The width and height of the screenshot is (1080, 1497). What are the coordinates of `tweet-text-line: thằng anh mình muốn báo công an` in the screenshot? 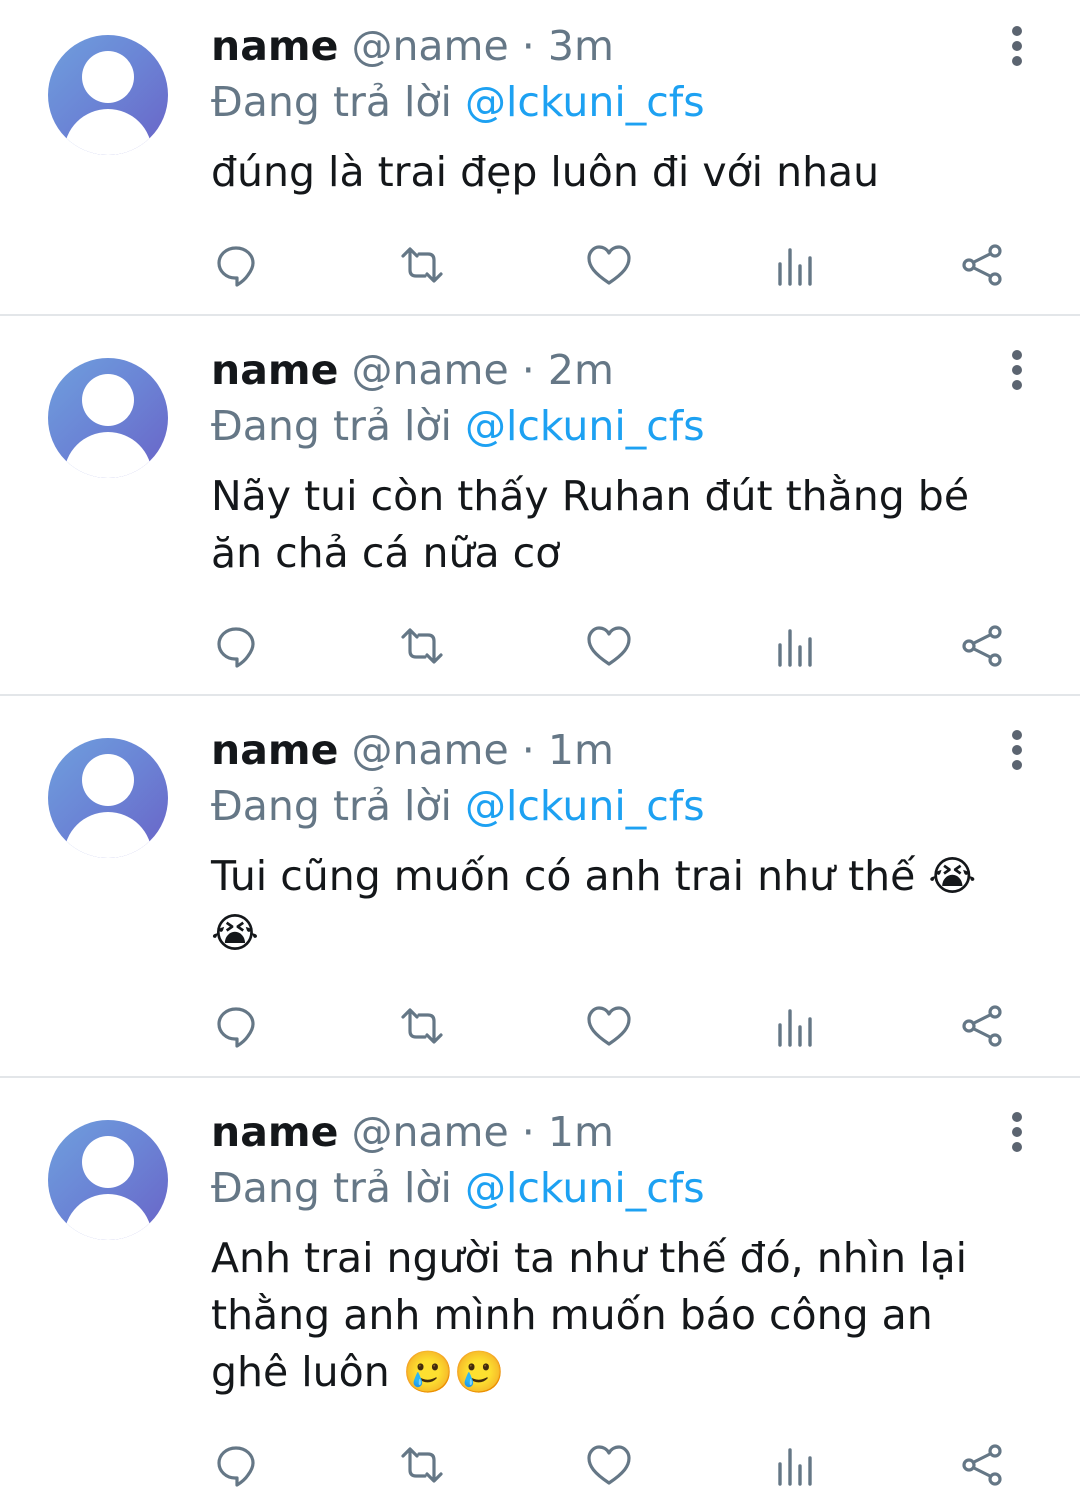 It's located at (572, 1315).